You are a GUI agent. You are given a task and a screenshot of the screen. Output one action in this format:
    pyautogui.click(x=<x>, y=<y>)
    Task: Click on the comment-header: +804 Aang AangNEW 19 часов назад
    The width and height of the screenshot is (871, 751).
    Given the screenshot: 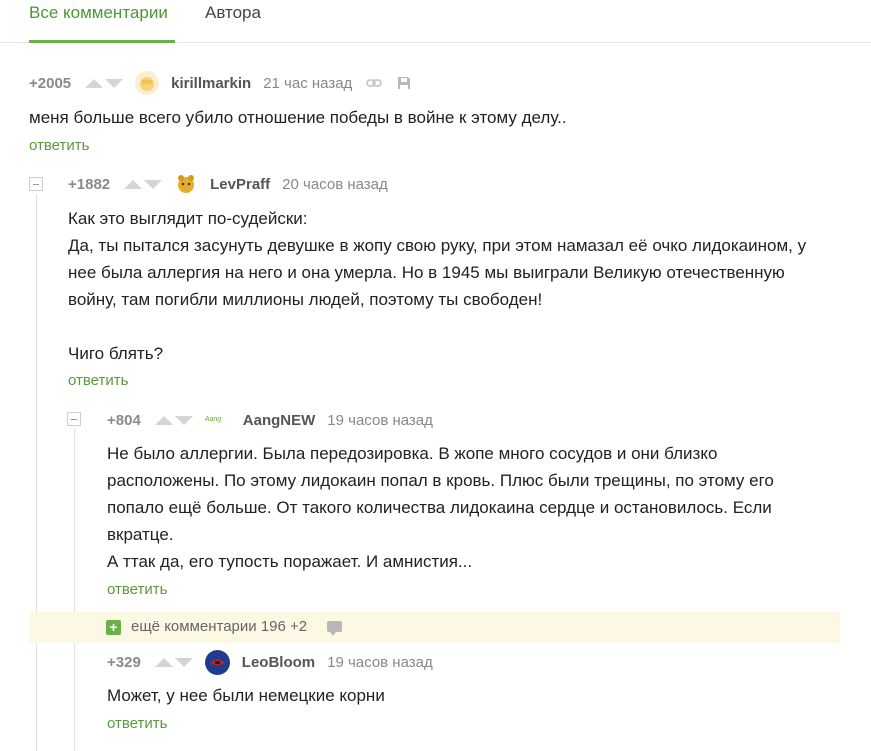 What is the action you would take?
    pyautogui.click(x=270, y=420)
    